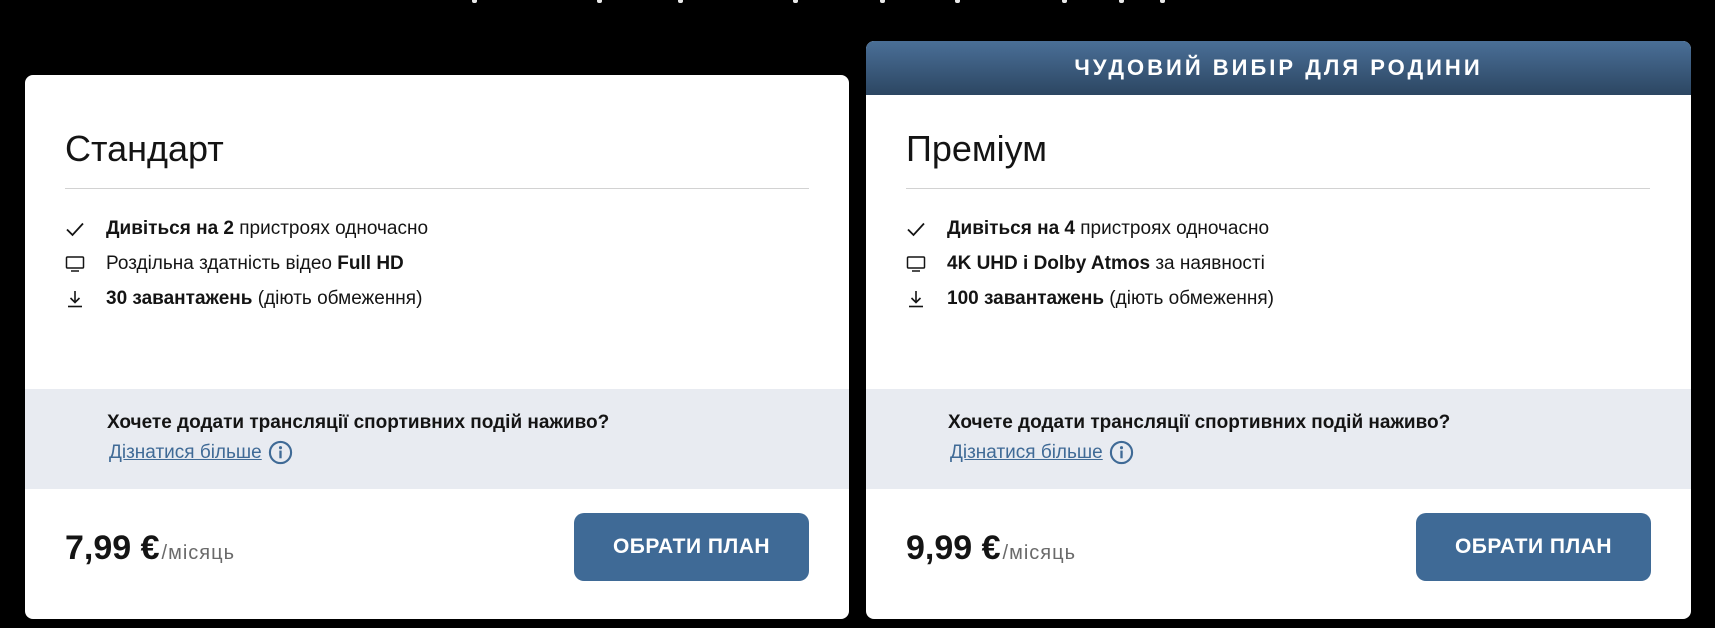 The height and width of the screenshot is (628, 1715). What do you see at coordinates (1278, 547) in the screenshot?
I see `plan-footer: 9,99 € /місяць ОБРАТИ ПЛАН` at bounding box center [1278, 547].